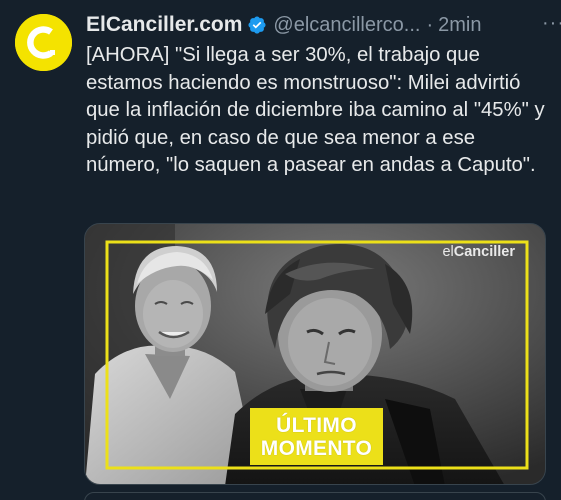 The image size is (561, 500). Describe the element at coordinates (316, 448) in the screenshot. I see `badge-line-2: MOMENTO` at that location.